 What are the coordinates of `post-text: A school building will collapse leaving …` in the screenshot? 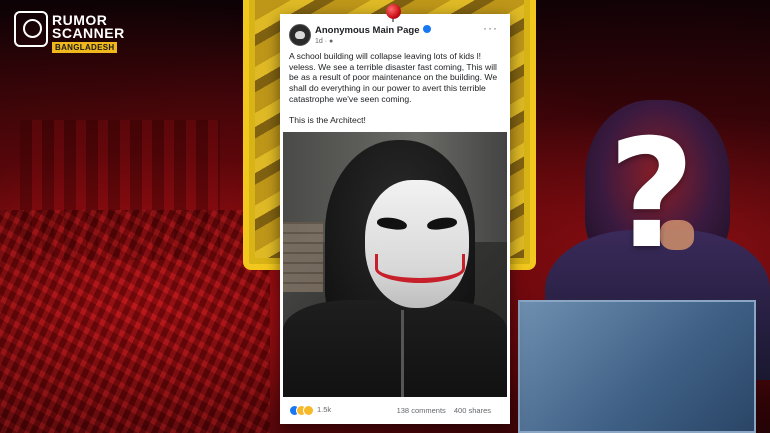 It's located at (395, 88).